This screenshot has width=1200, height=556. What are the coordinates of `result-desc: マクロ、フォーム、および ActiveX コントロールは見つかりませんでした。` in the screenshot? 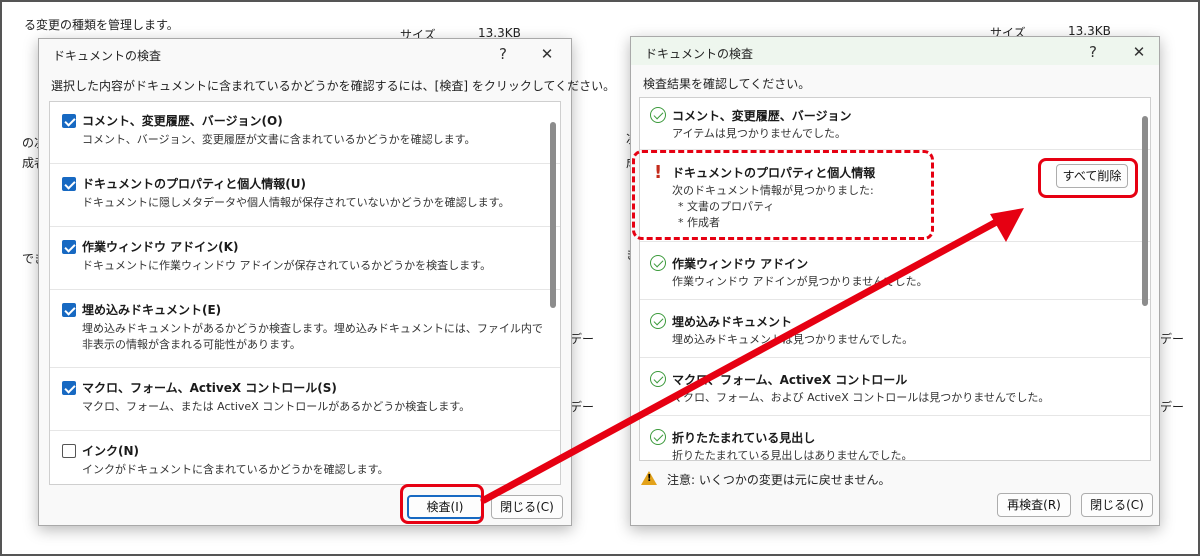 It's located at (861, 397).